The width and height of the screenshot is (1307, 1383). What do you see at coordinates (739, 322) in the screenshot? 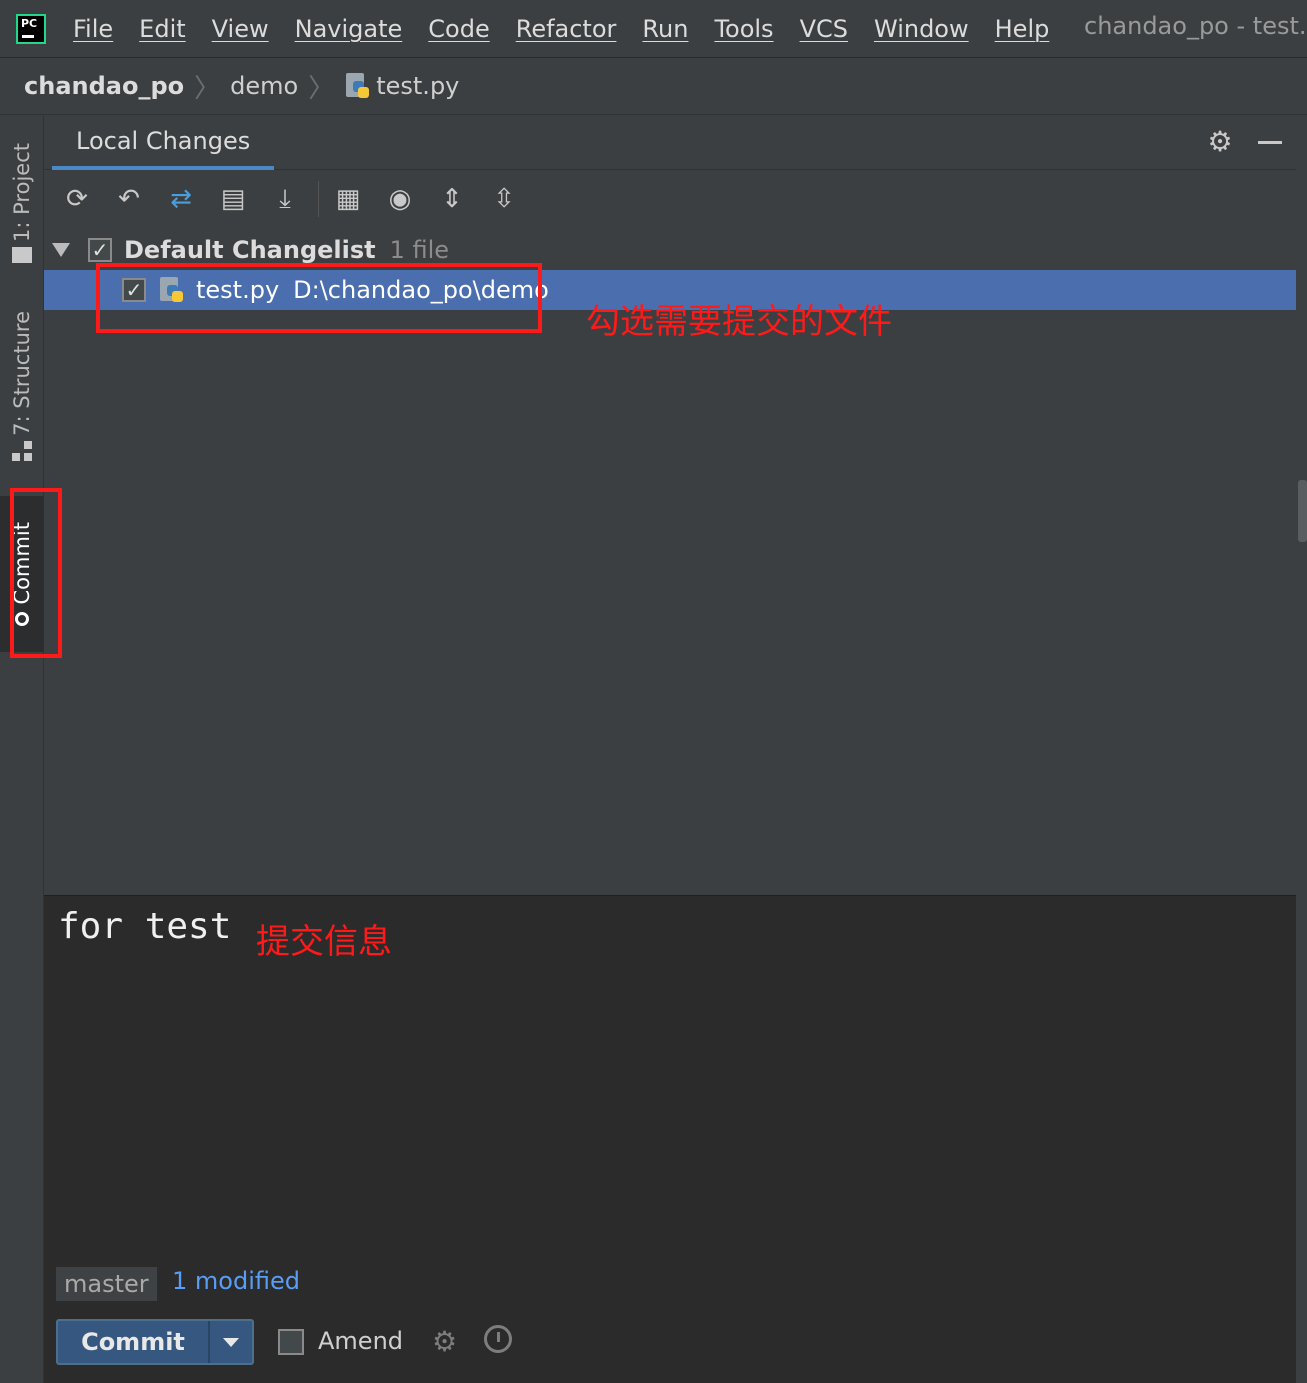
I see `annotation-select-files: 勾选需要提交的文件` at bounding box center [739, 322].